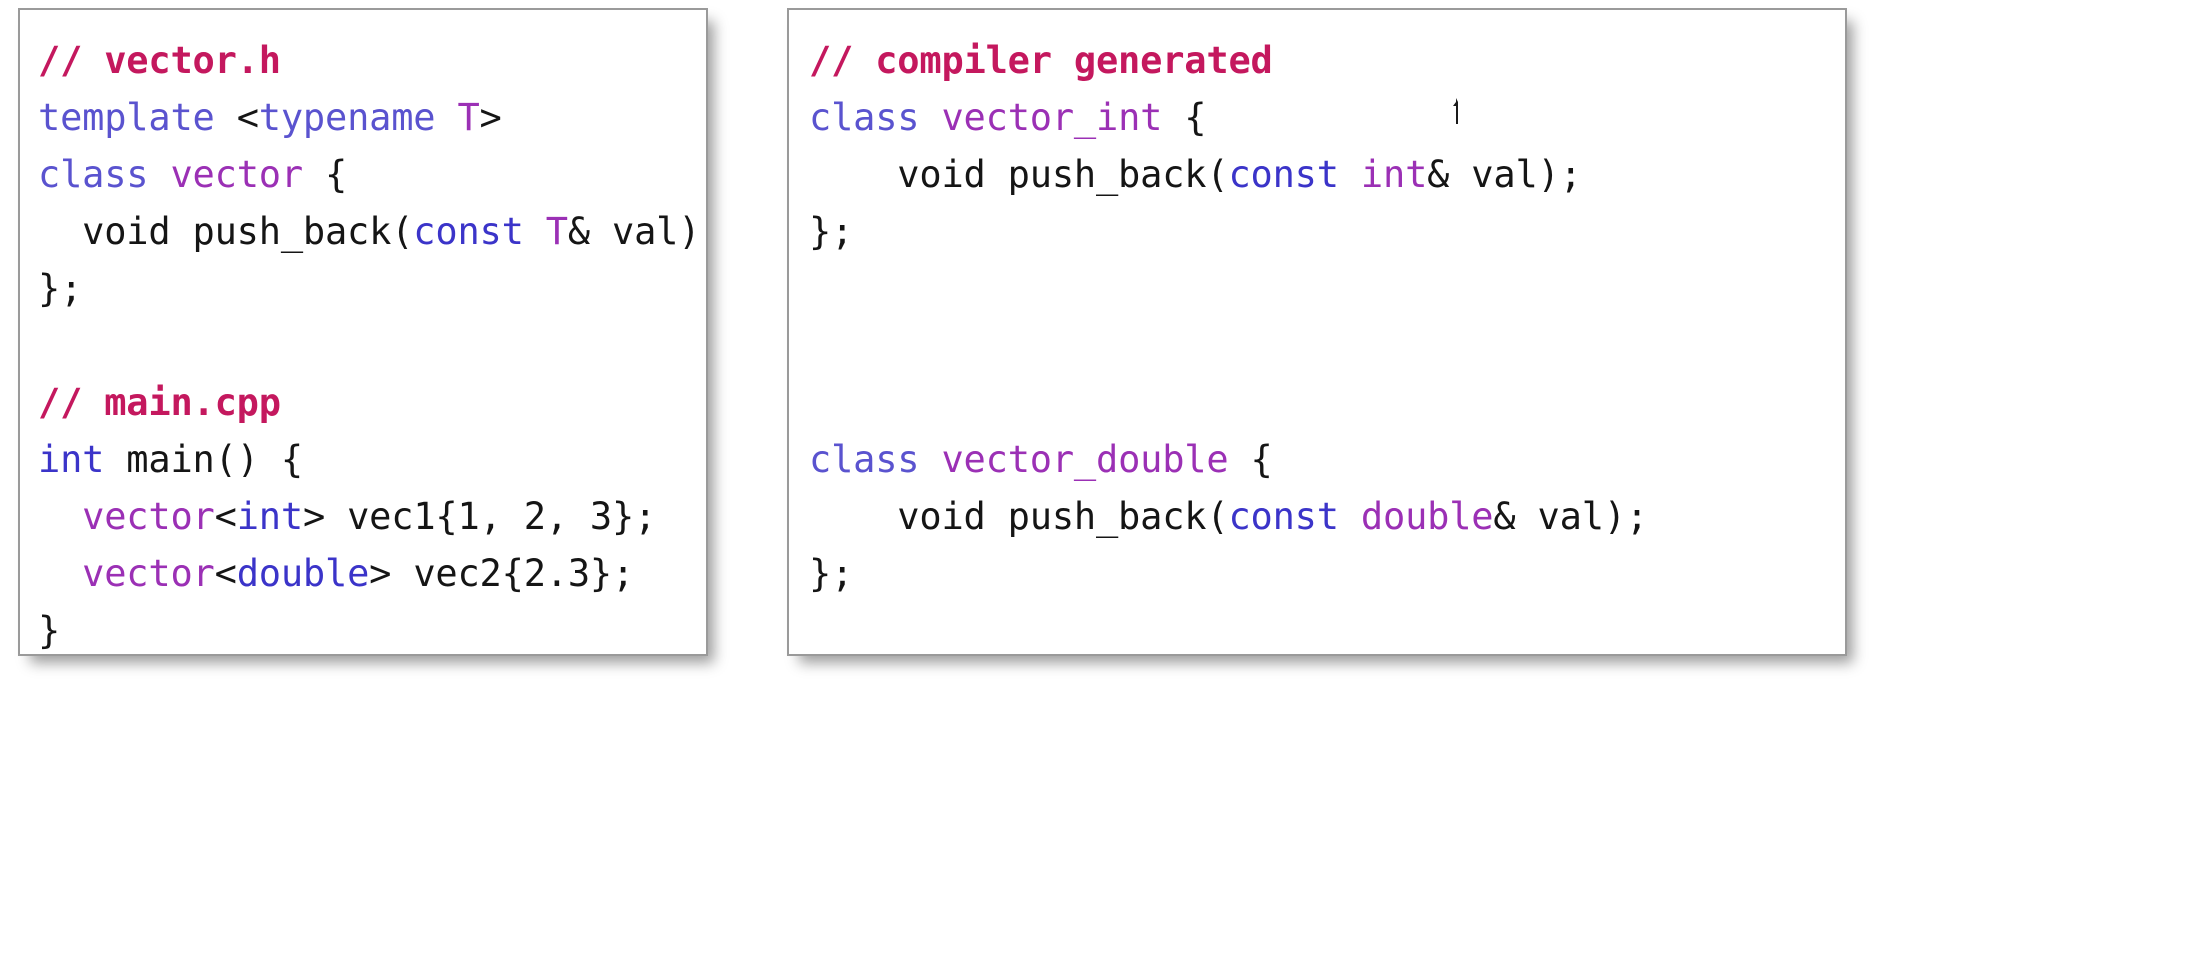 The width and height of the screenshot is (2201, 953). Describe the element at coordinates (372, 628) in the screenshot. I see `code-line: }` at that location.